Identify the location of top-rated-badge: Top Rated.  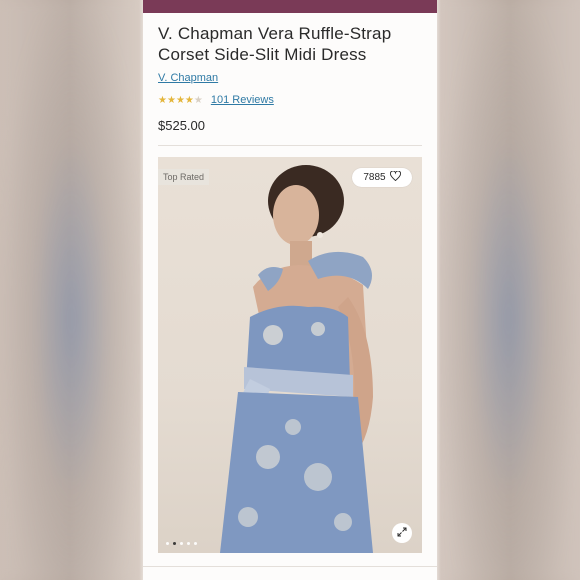
(184, 177).